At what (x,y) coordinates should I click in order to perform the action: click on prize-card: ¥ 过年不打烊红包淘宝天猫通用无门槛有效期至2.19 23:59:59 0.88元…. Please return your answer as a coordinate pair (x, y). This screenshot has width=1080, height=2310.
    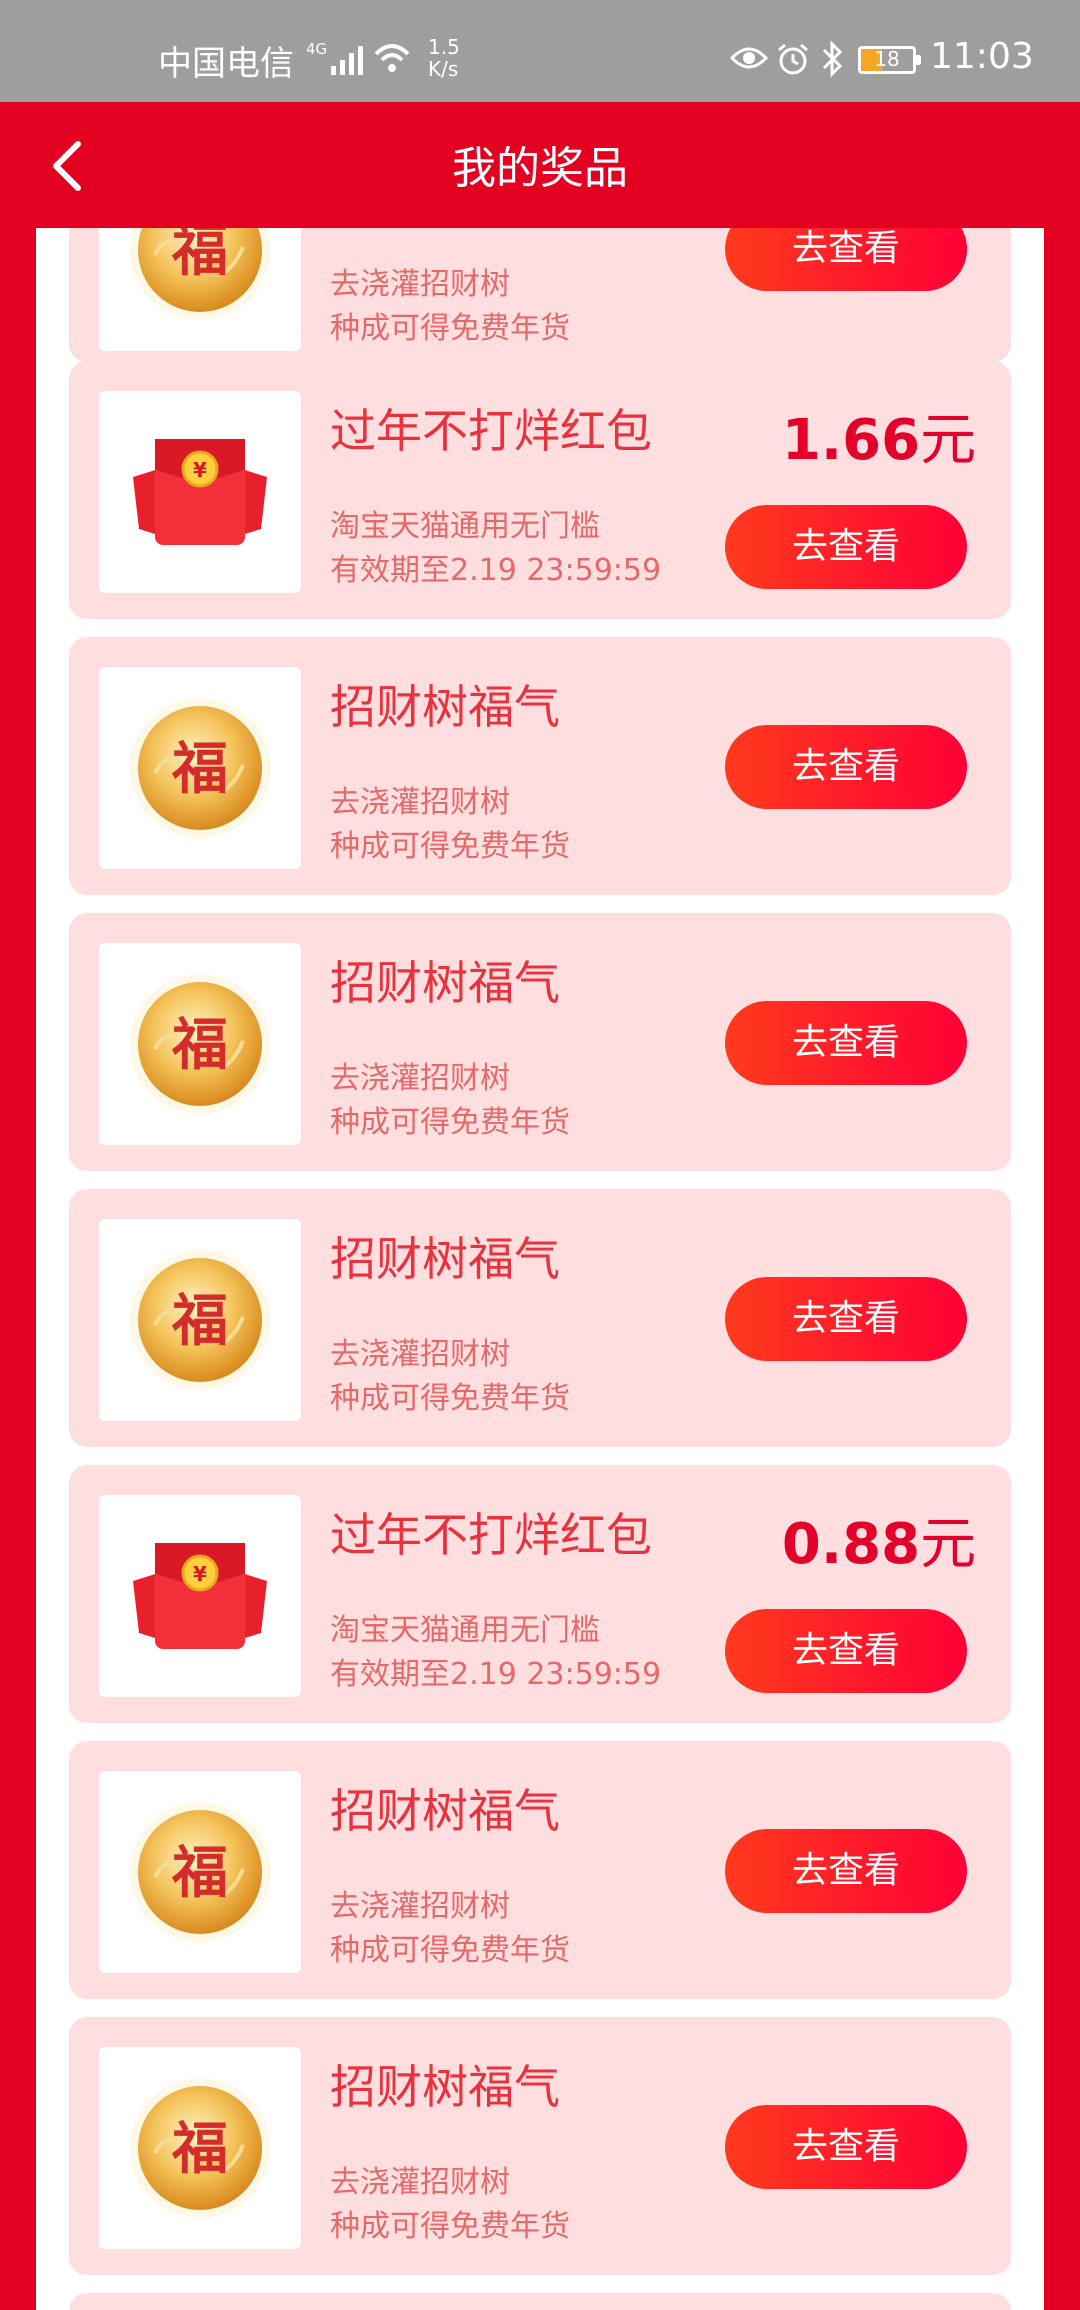
    Looking at the image, I should click on (540, 1594).